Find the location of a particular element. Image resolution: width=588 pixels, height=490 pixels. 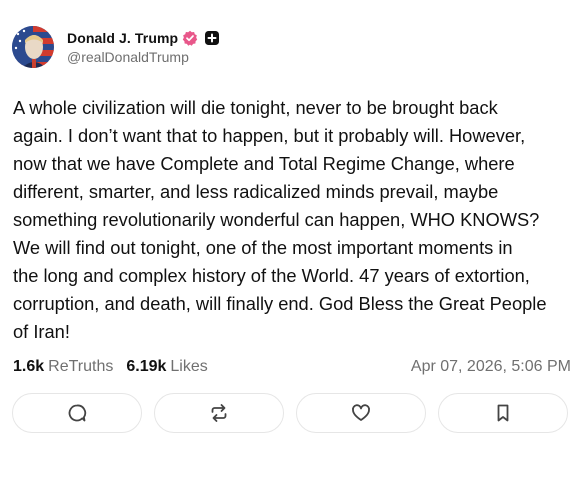

author-names: Donald J. Trump @realDonaldTrump is located at coordinates (143, 45).